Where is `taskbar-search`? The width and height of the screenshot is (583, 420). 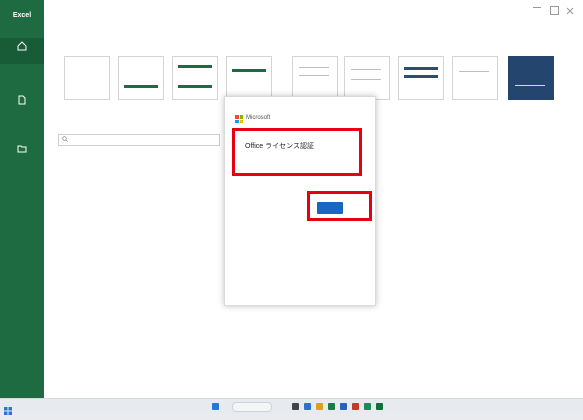 taskbar-search is located at coordinates (252, 407).